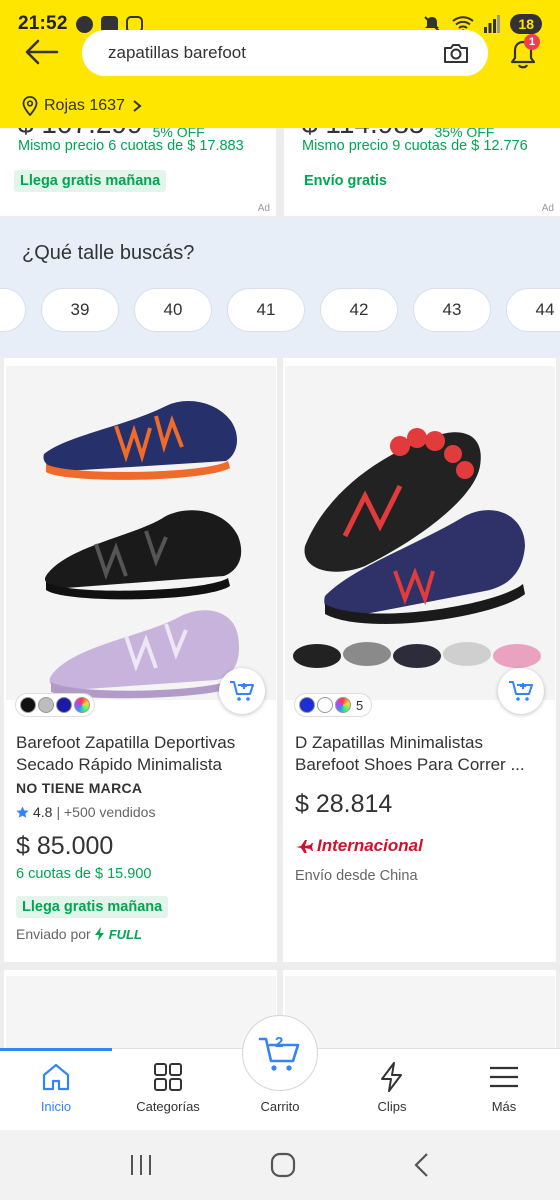 The image size is (560, 1200). I want to click on product-rating: 4.8 | +500 vendidos, so click(85, 812).